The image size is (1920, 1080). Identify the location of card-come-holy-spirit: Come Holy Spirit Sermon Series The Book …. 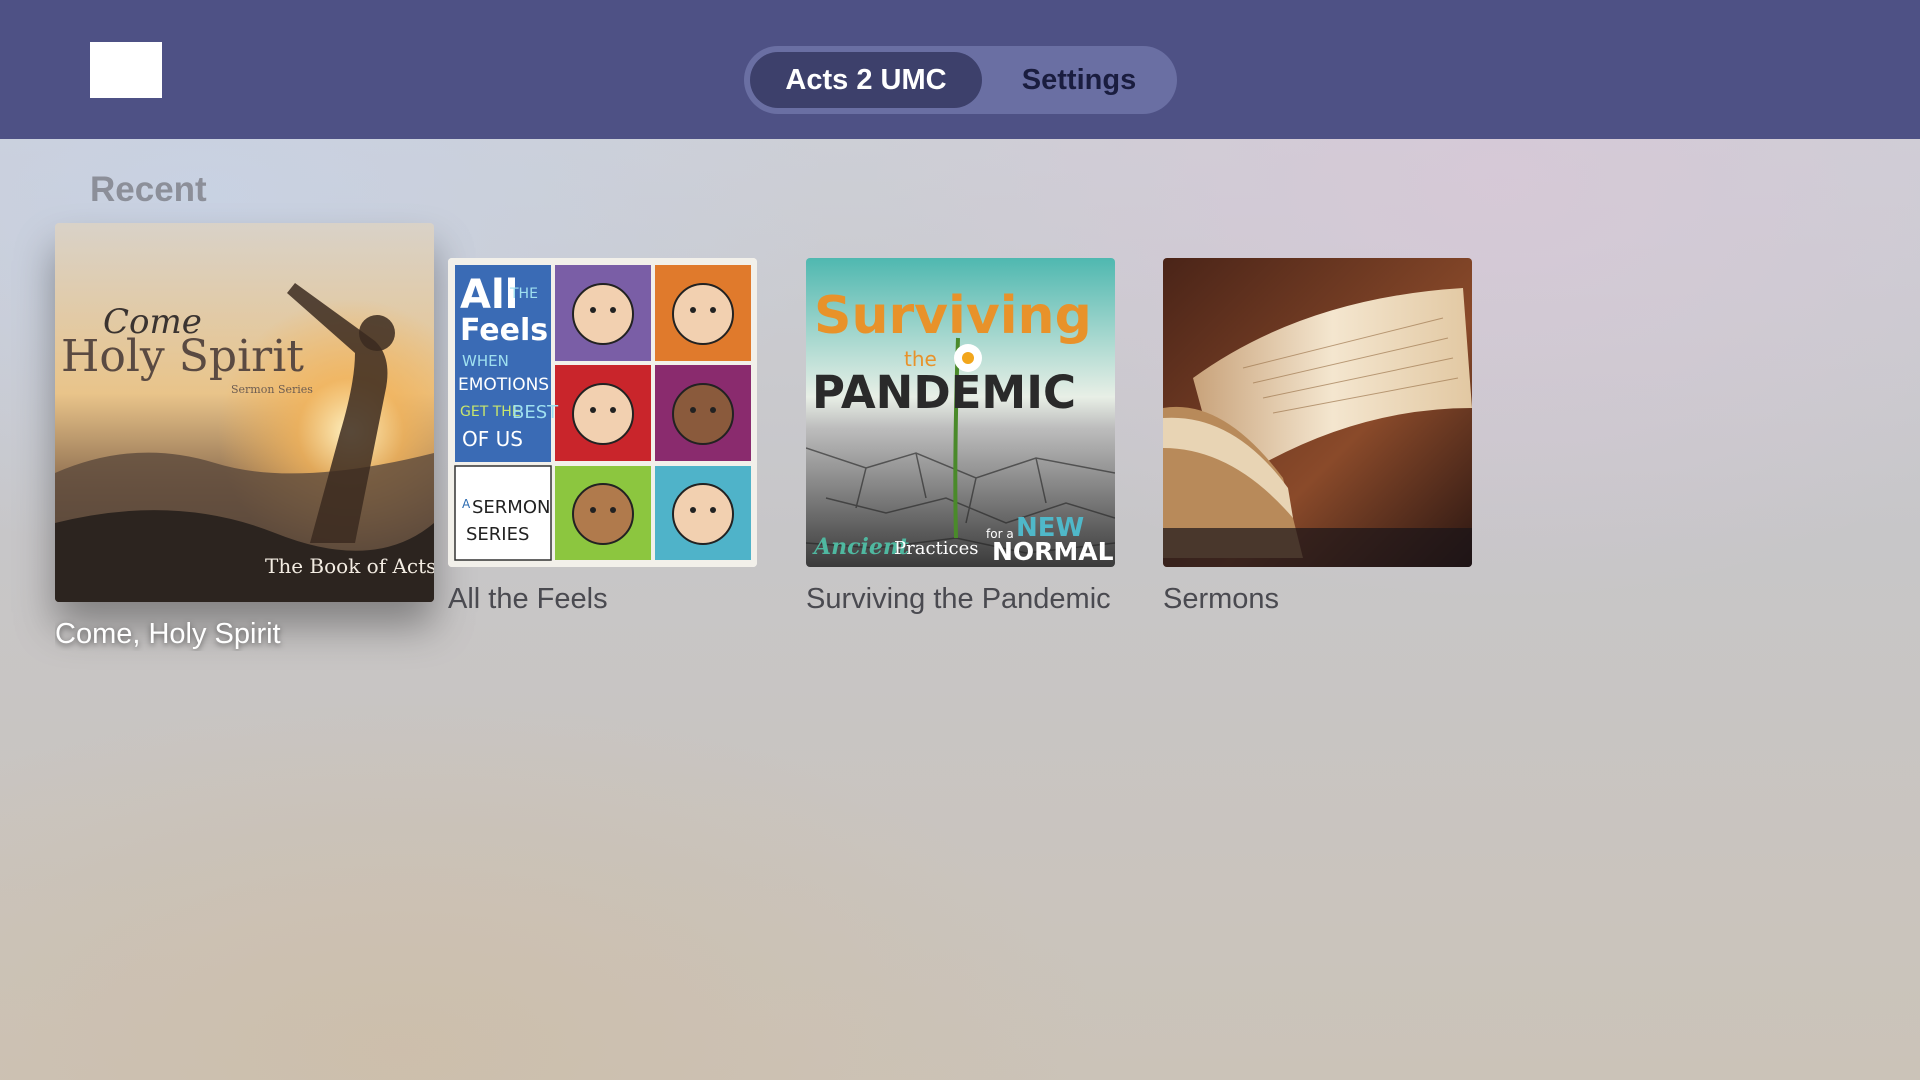
(244, 443).